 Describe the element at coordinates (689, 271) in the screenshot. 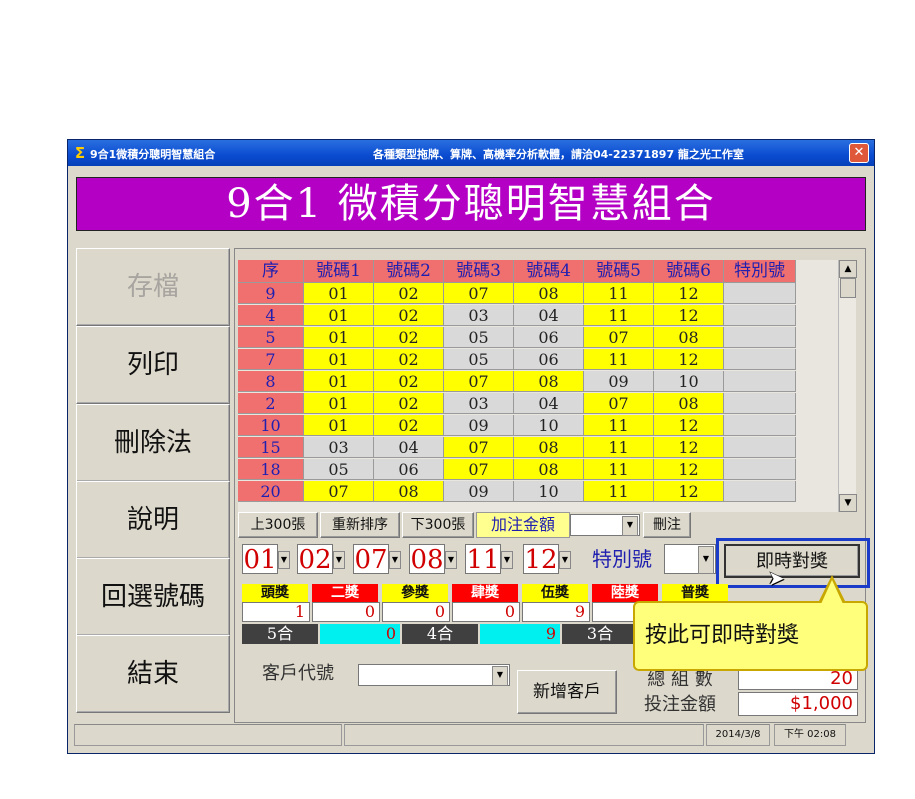

I see `column-header: 號碼6` at that location.